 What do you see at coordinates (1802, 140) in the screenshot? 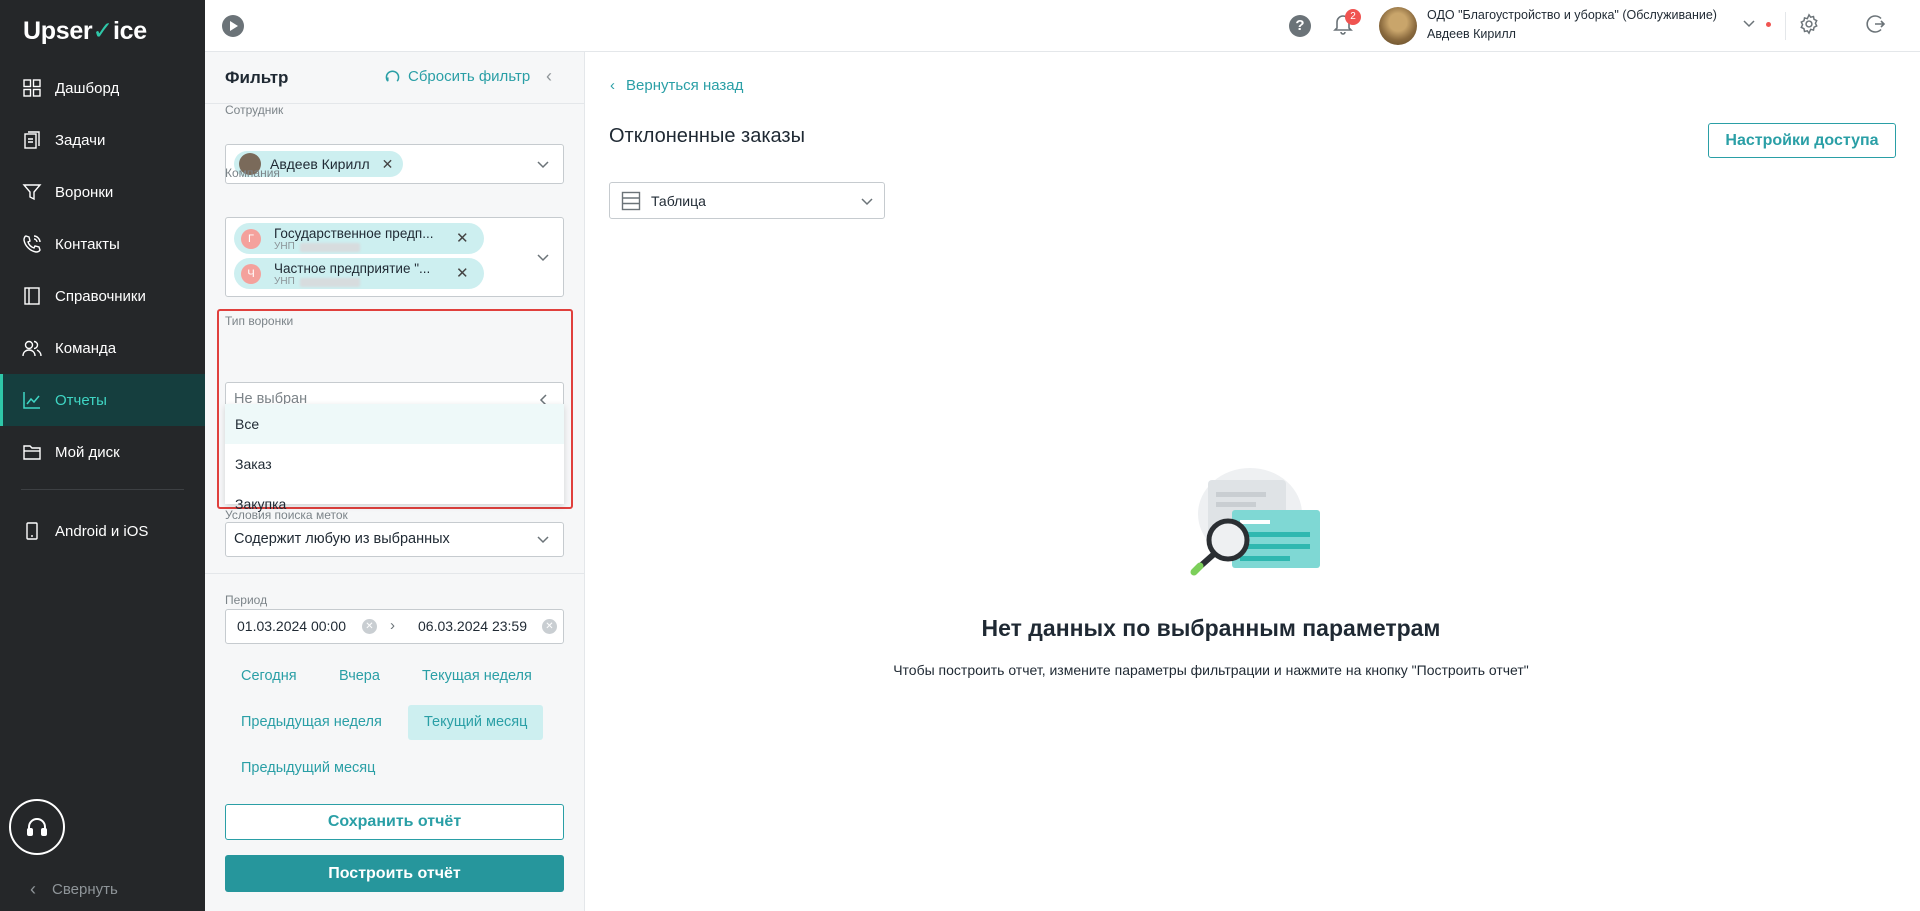
I see `access-settings-button: Настройки доступа` at bounding box center [1802, 140].